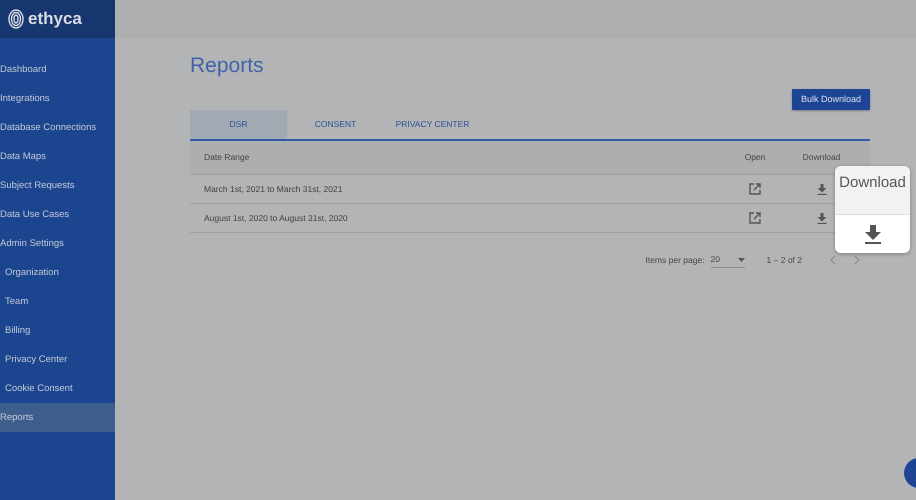  What do you see at coordinates (57, 417) in the screenshot?
I see `sidebar-item: Reports` at bounding box center [57, 417].